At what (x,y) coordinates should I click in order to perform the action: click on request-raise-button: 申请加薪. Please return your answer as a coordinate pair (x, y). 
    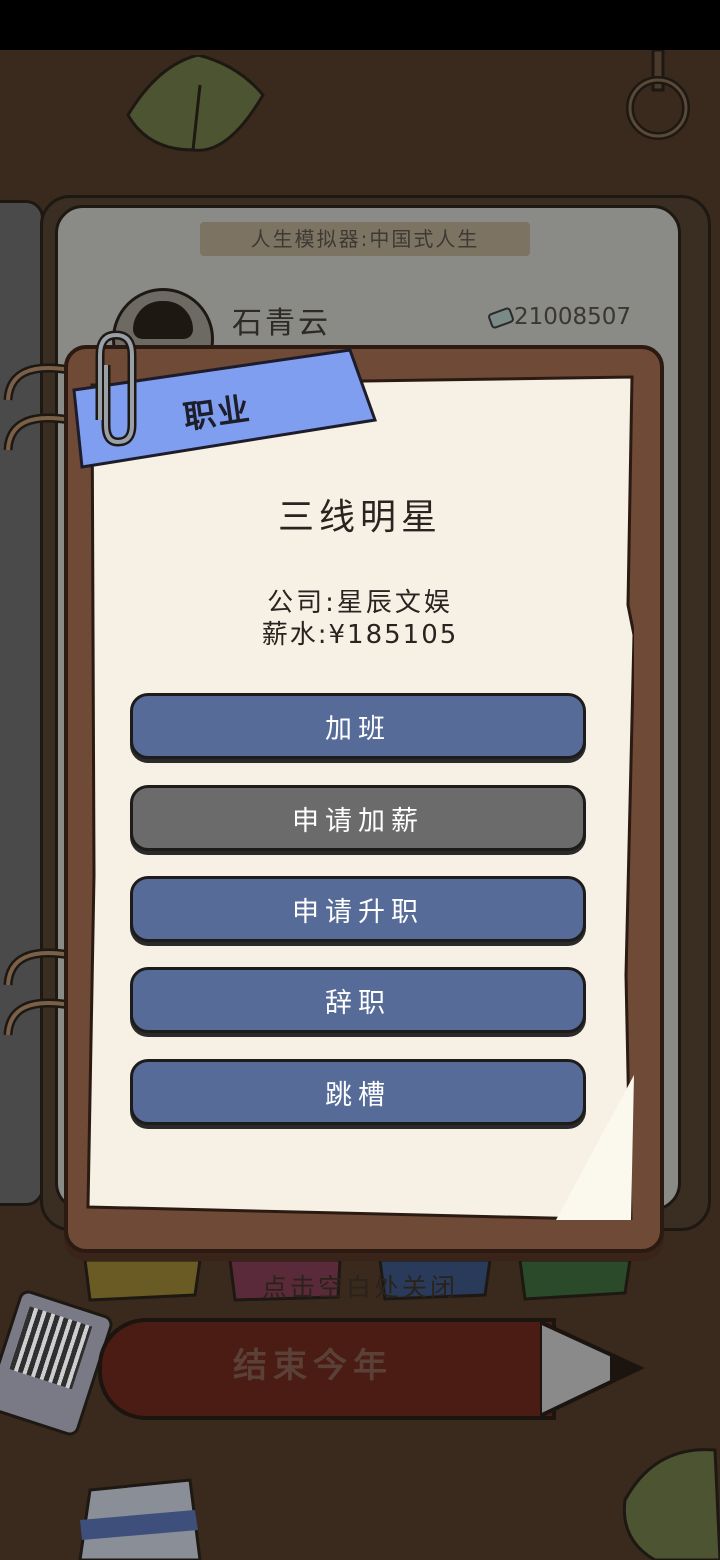
    Looking at the image, I should click on (358, 818).